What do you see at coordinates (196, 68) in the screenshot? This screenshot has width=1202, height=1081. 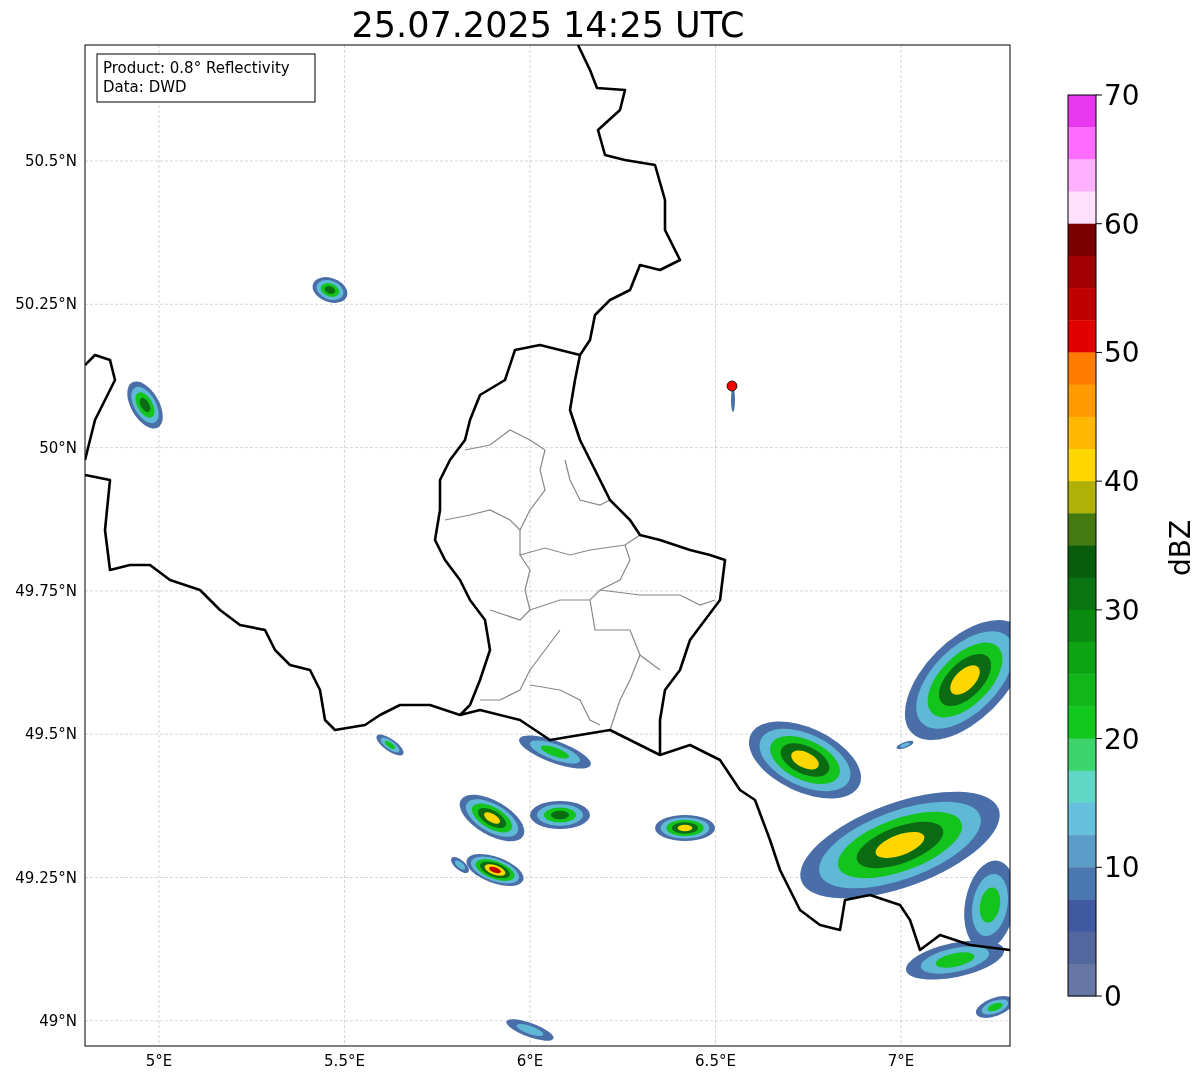 I see `info-text: Product: 0.8° Reflectivity` at bounding box center [196, 68].